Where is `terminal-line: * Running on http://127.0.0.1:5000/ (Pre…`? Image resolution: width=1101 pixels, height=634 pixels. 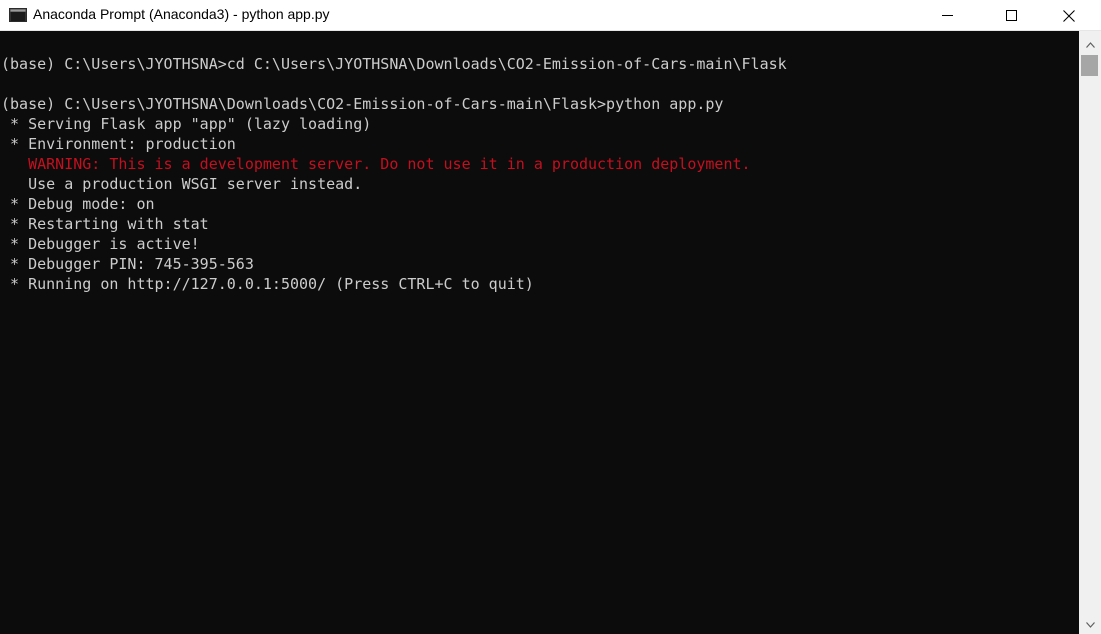 terminal-line: * Running on http://127.0.0.1:5000/ (Pre… is located at coordinates (267, 284).